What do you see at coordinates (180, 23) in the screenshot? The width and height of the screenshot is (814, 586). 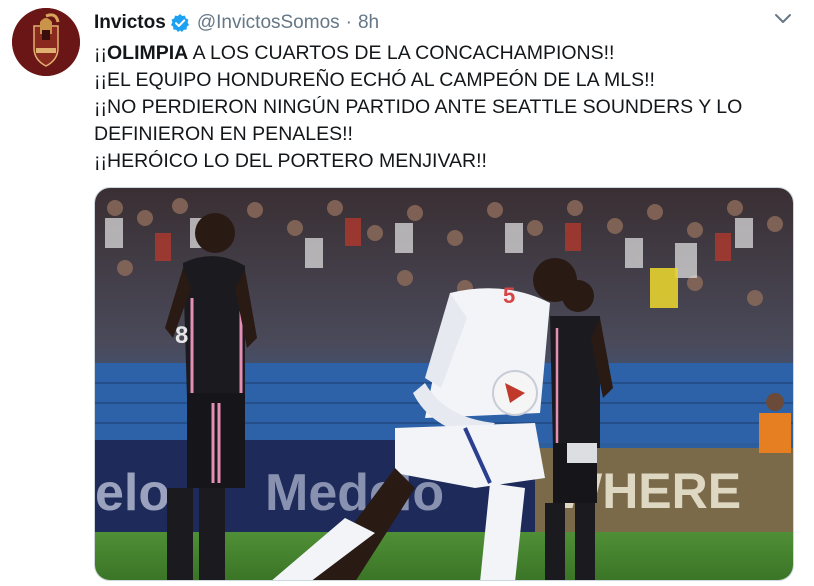 I see `verified-badge-icon` at bounding box center [180, 23].